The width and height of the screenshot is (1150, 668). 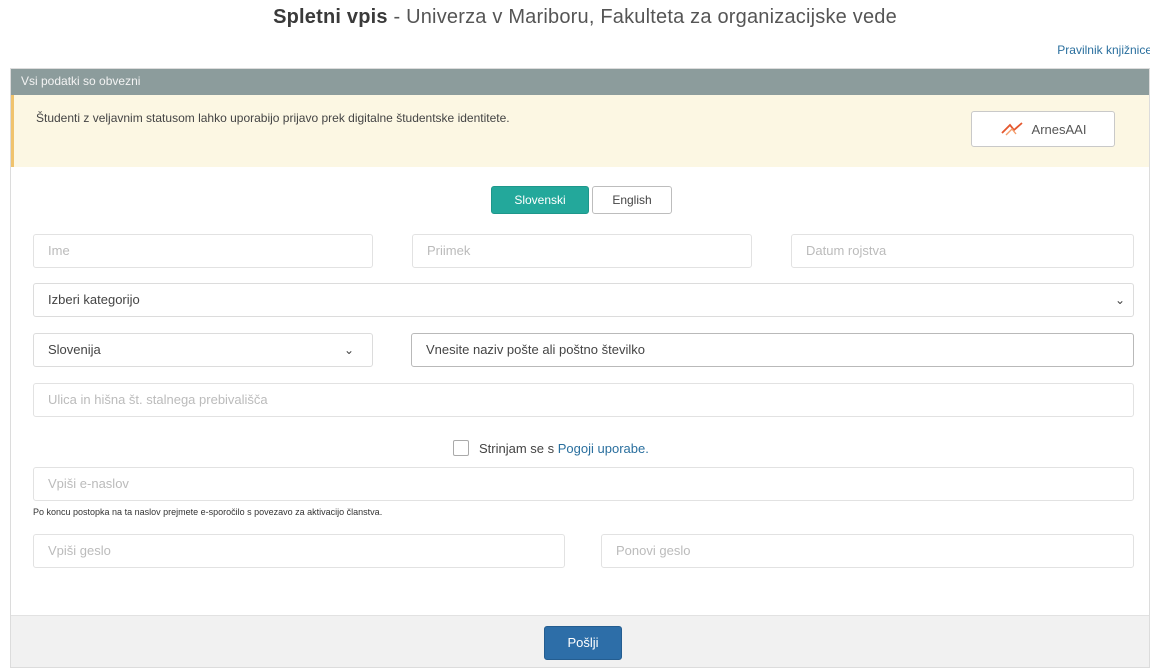 I want to click on post-office-input: Vnesite naziv pošte ali poštno številko, so click(x=772, y=350).